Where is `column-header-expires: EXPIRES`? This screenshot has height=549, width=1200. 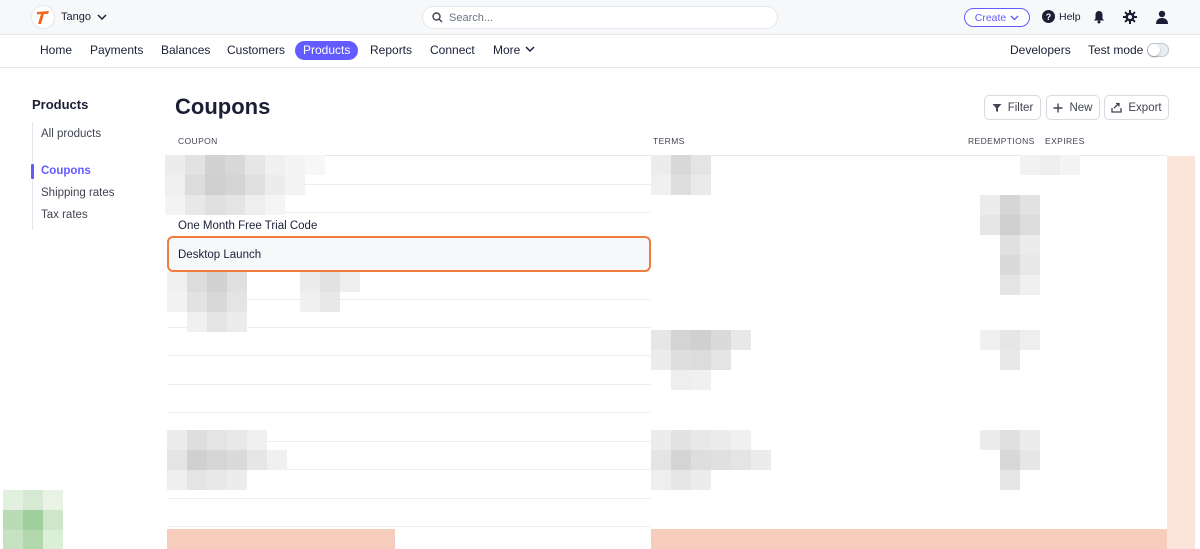 column-header-expires: EXPIRES is located at coordinates (1065, 141).